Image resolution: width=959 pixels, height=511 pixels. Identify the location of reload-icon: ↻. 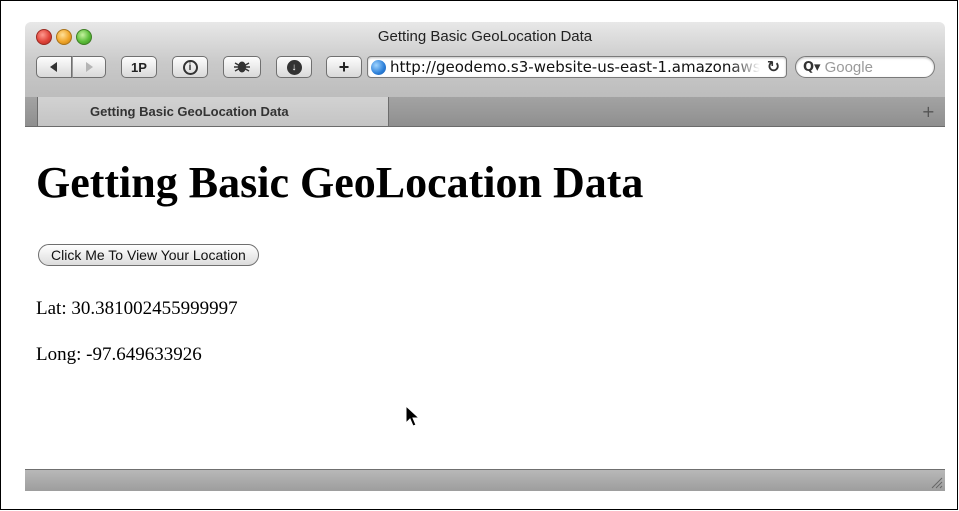
(773, 67).